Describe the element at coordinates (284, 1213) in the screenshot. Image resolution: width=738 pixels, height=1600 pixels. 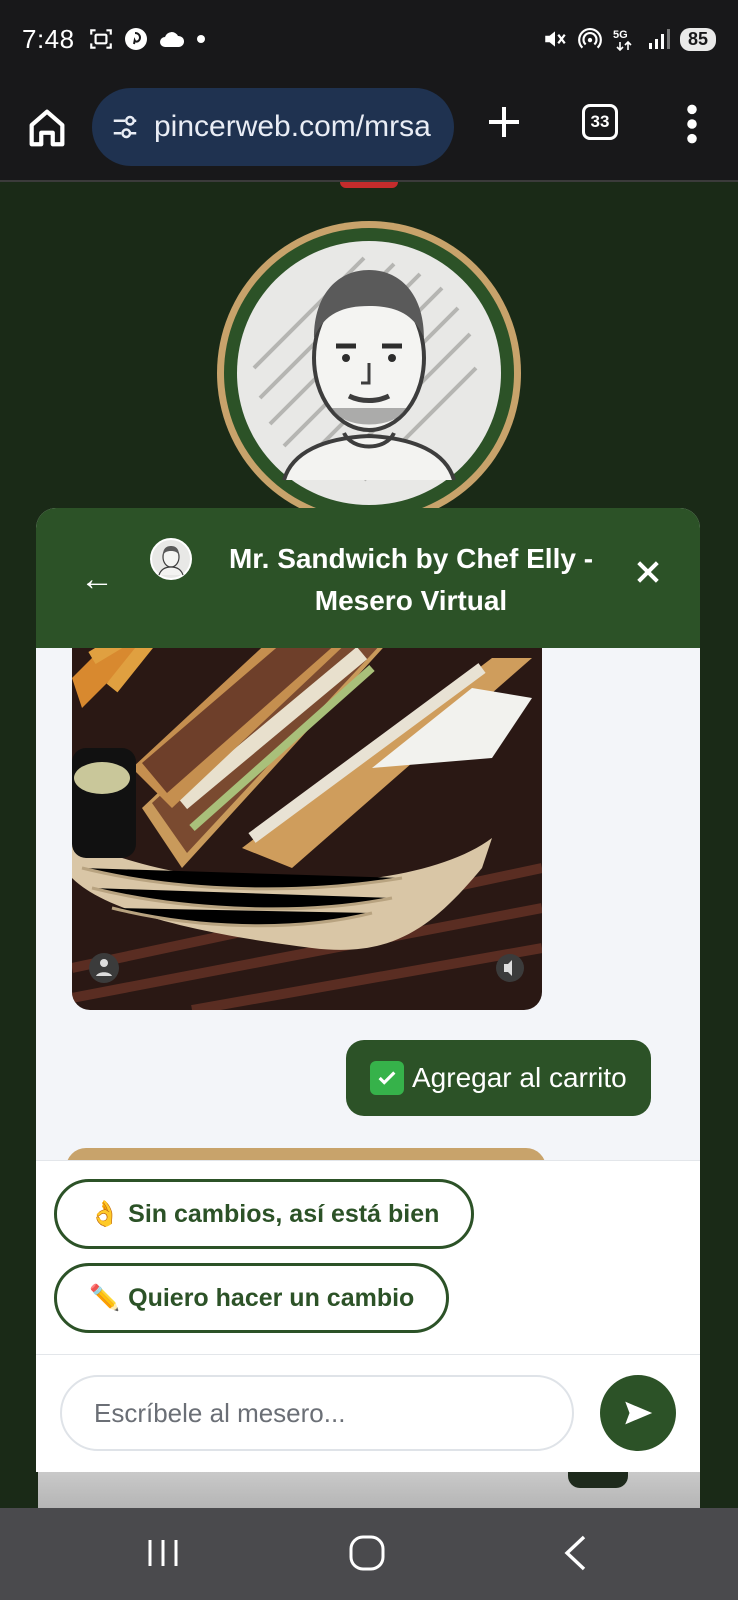
I see `quick-reply-label: Sin cambios, así está bien` at that location.